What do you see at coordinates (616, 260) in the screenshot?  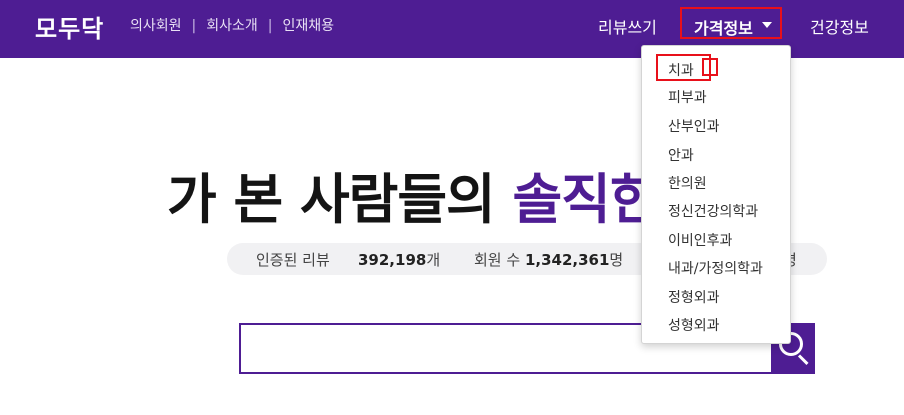 I see `members-unit: 명` at bounding box center [616, 260].